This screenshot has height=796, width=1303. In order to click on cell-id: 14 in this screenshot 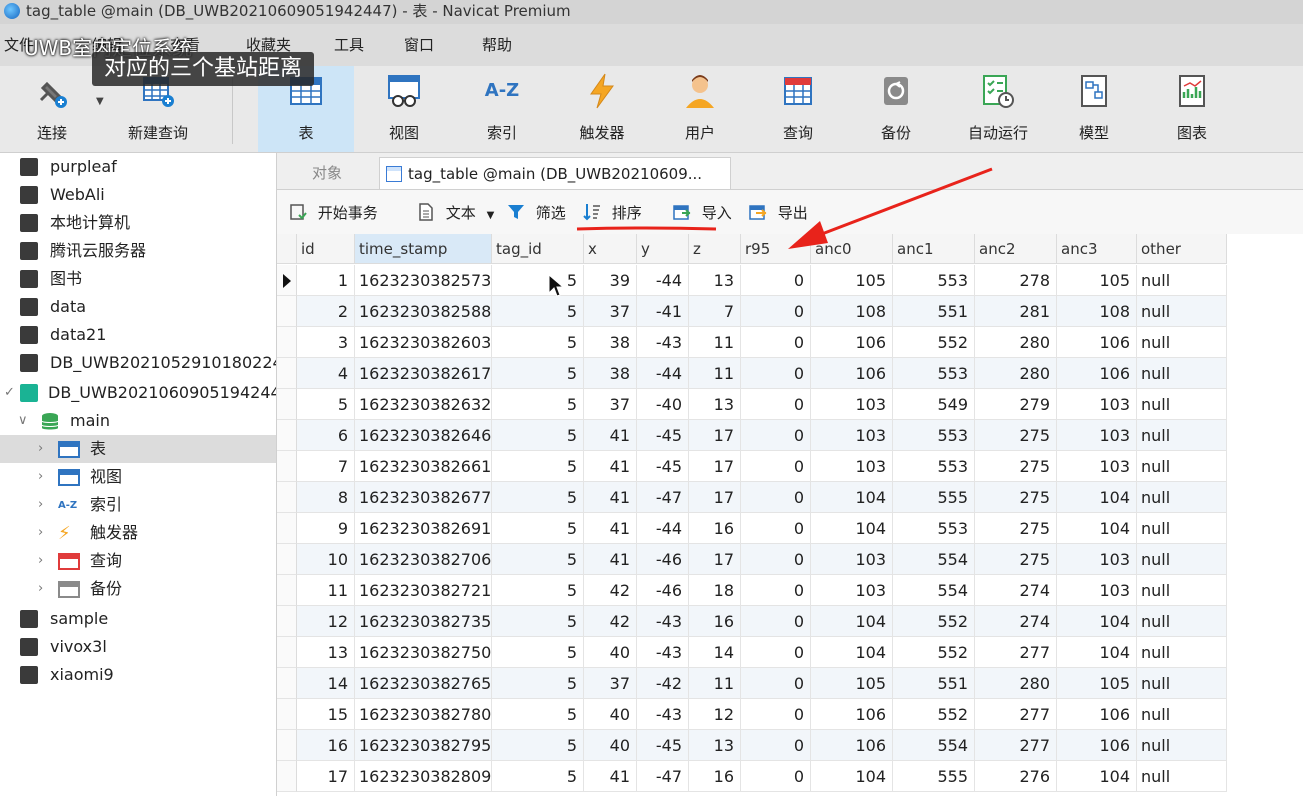, I will do `click(326, 683)`.